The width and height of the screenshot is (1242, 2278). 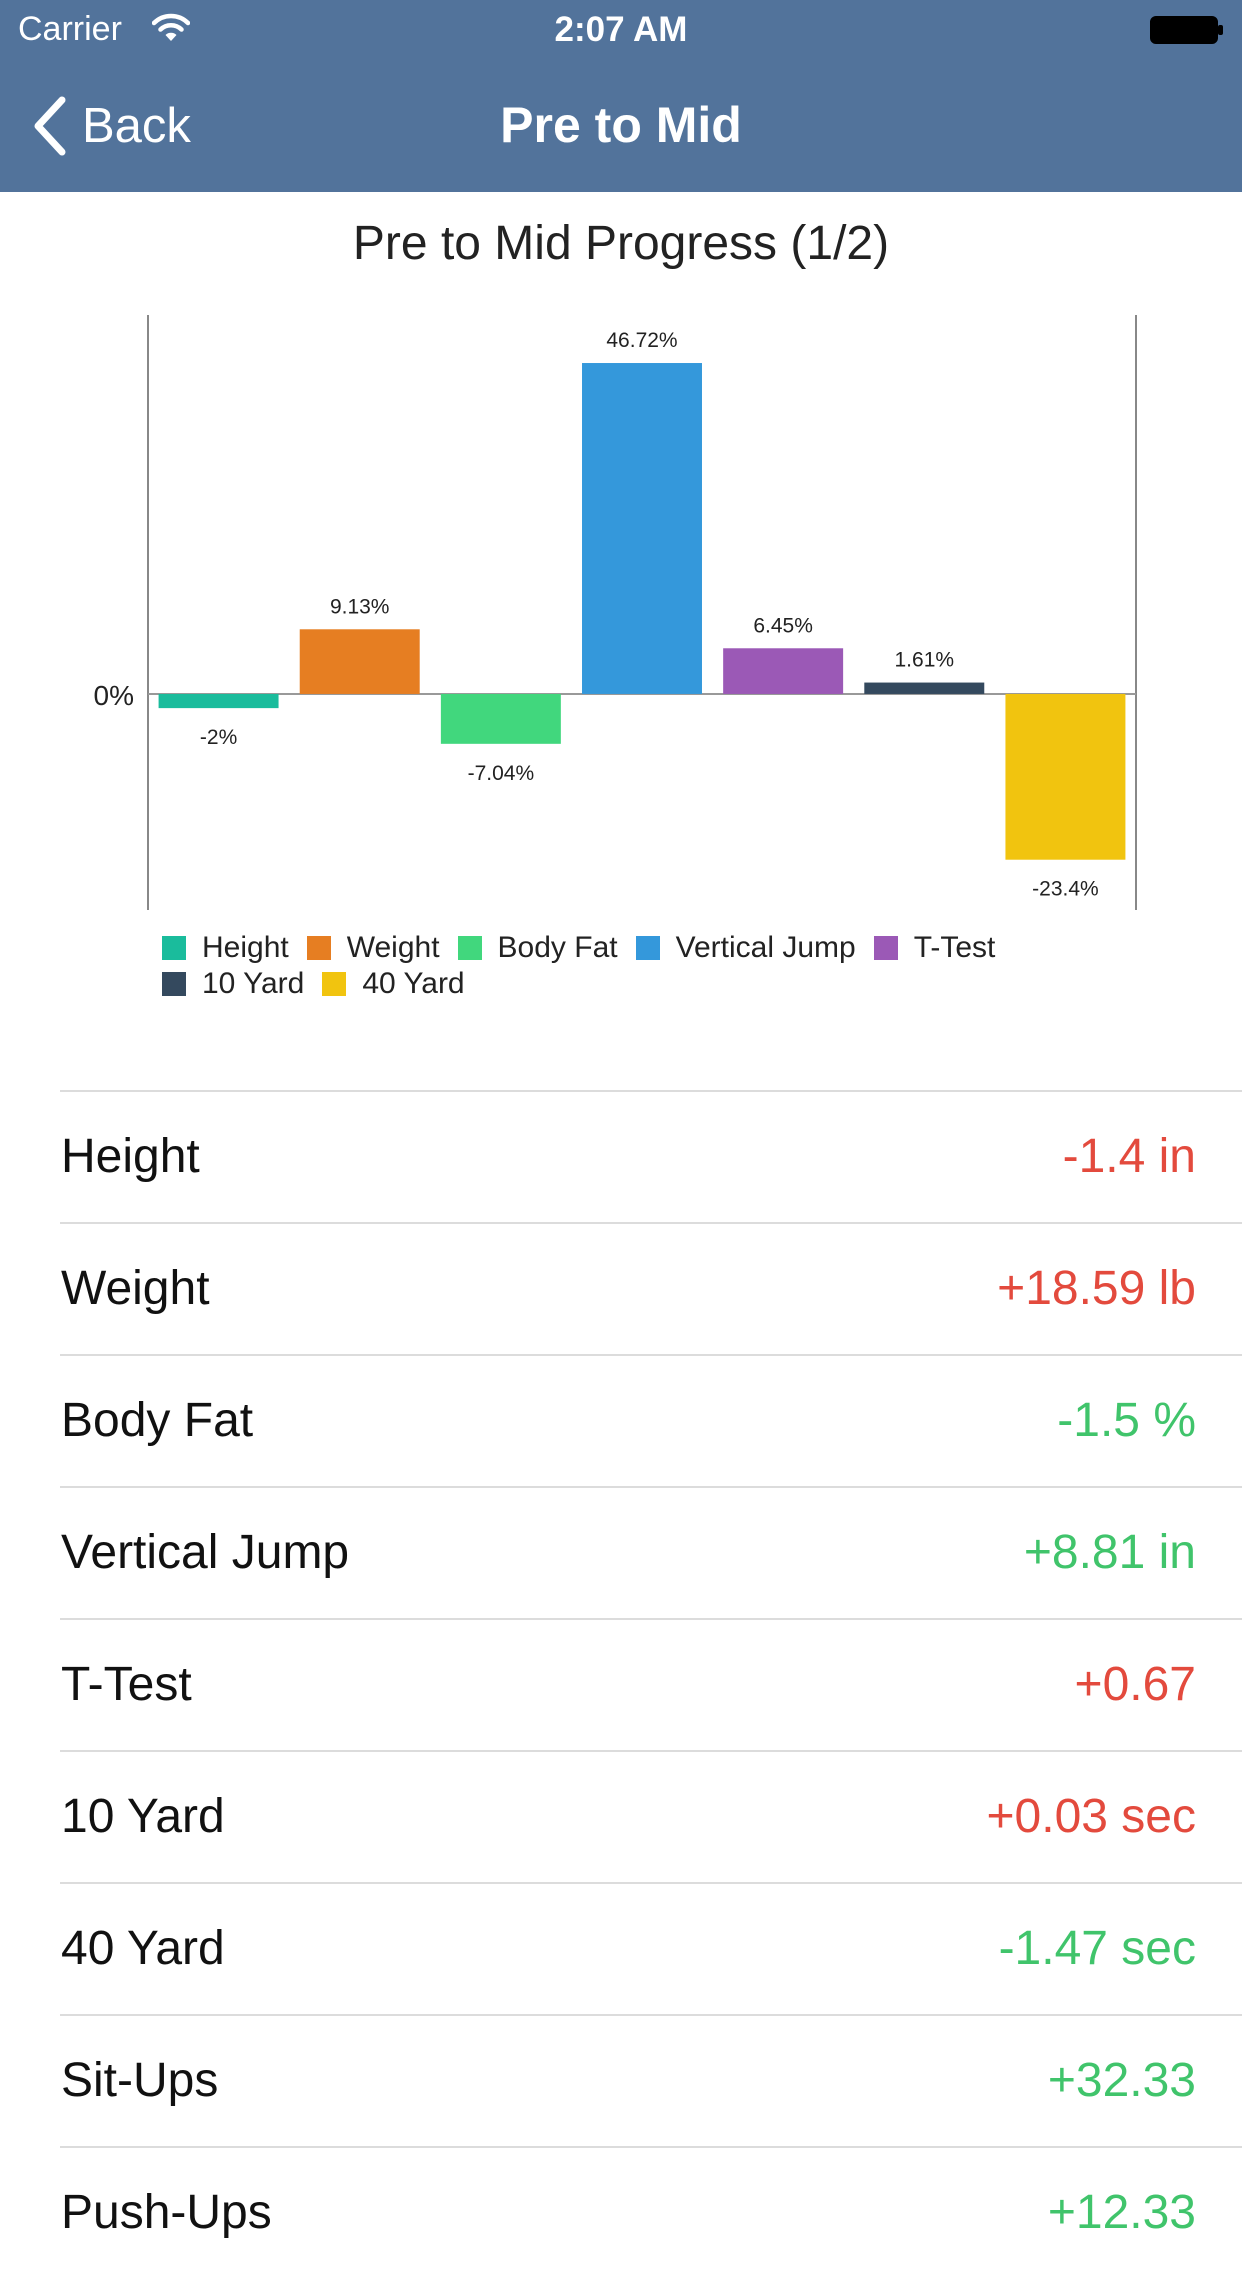 I want to click on legend-label: Body Fat, so click(x=557, y=947).